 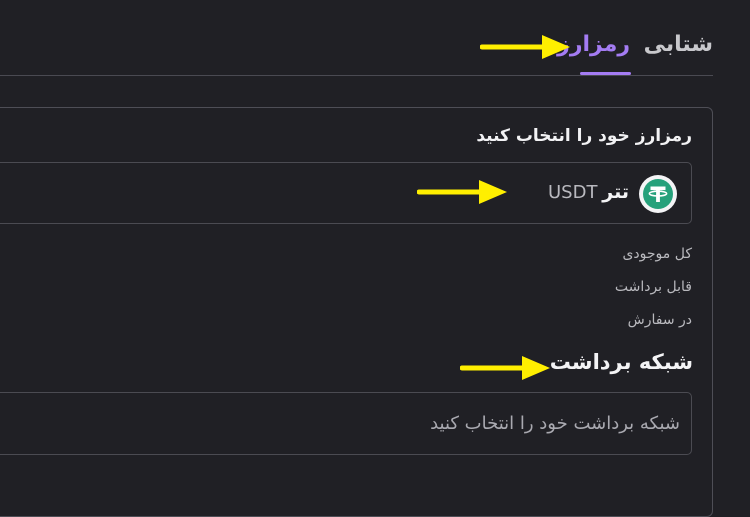 What do you see at coordinates (621, 362) in the screenshot?
I see `network-label: شبکه برداشت` at bounding box center [621, 362].